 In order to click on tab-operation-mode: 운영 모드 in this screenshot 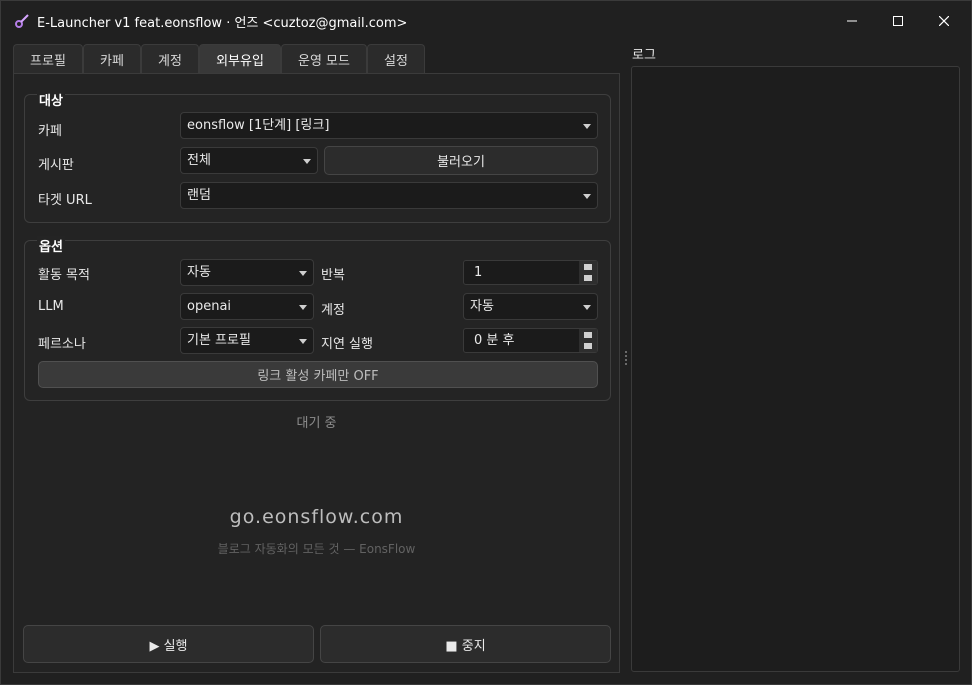, I will do `click(324, 58)`.